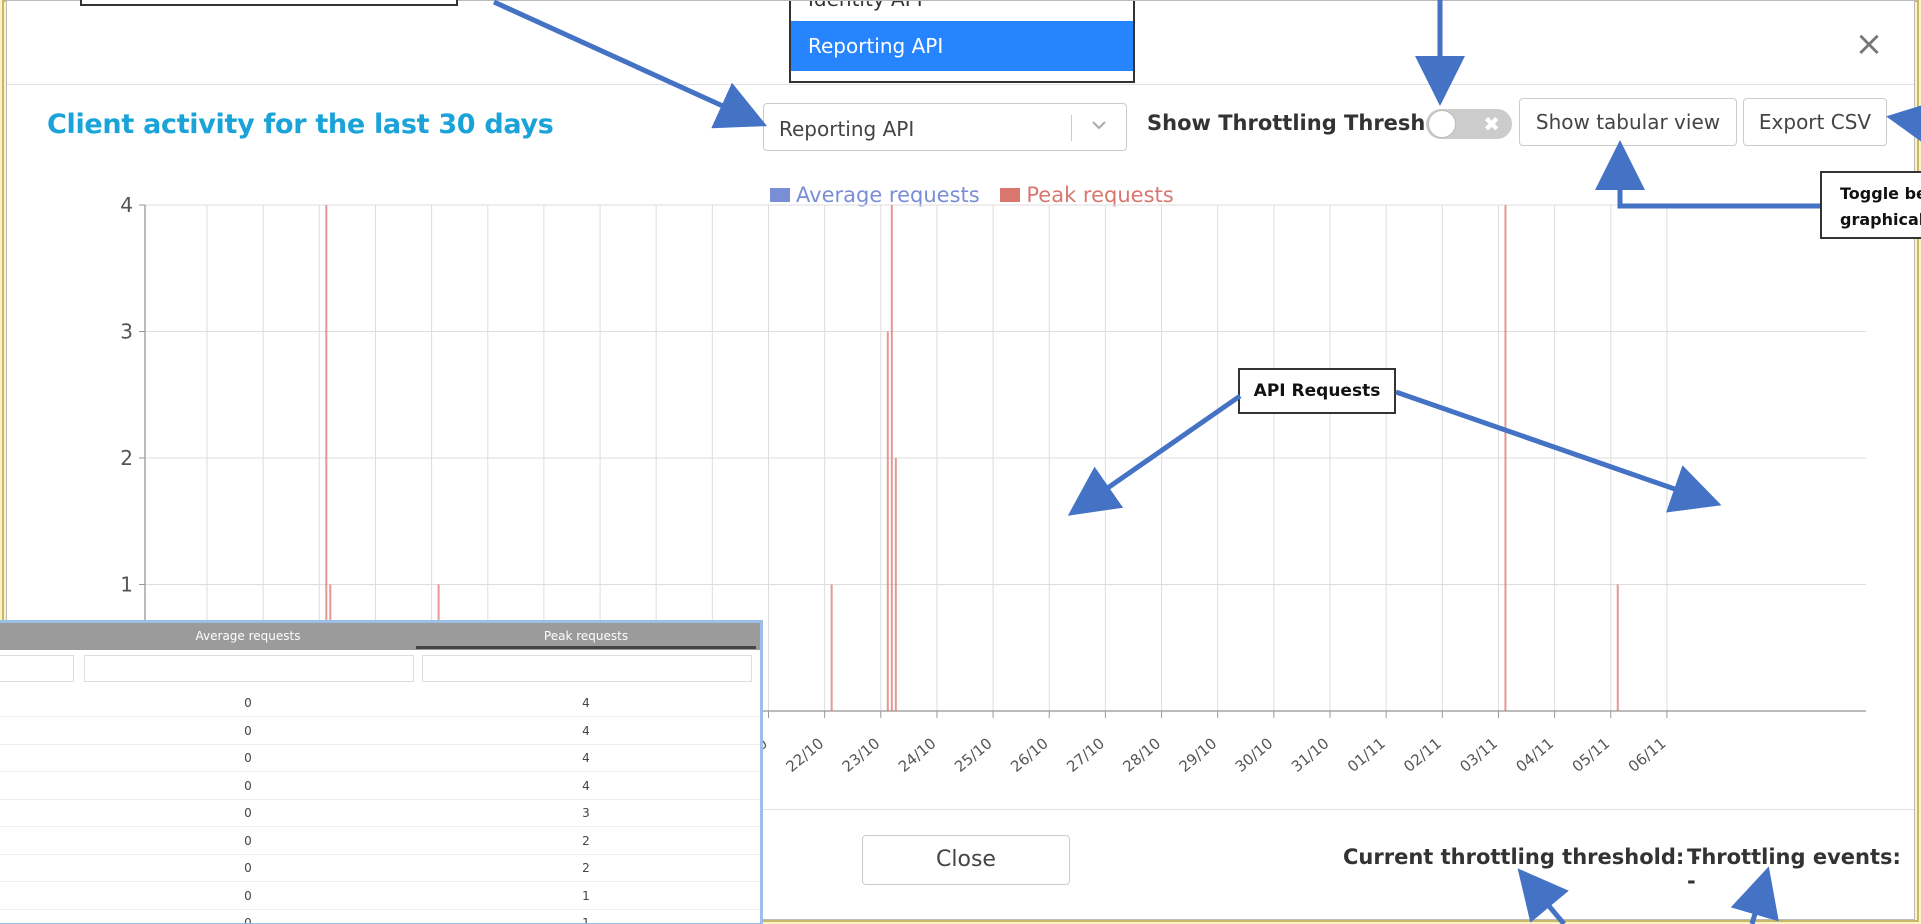  What do you see at coordinates (1647, 755) in the screenshot?
I see `x-tick-label: 06/11` at bounding box center [1647, 755].